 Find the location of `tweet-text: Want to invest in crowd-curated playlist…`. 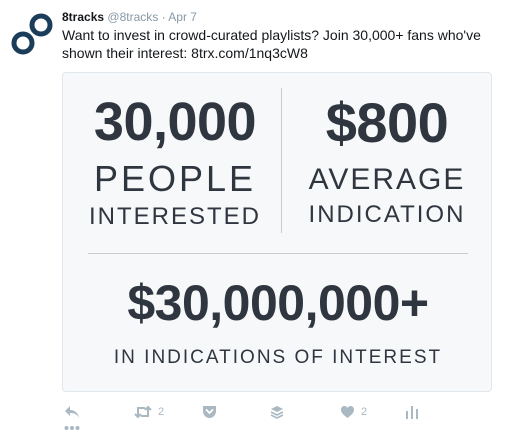

tweet-text: Want to invest in crowd-curated playlist… is located at coordinates (271, 44).